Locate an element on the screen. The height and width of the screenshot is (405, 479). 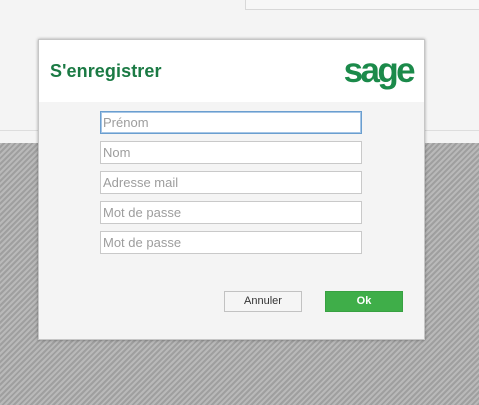
first-name-field is located at coordinates (231, 122).